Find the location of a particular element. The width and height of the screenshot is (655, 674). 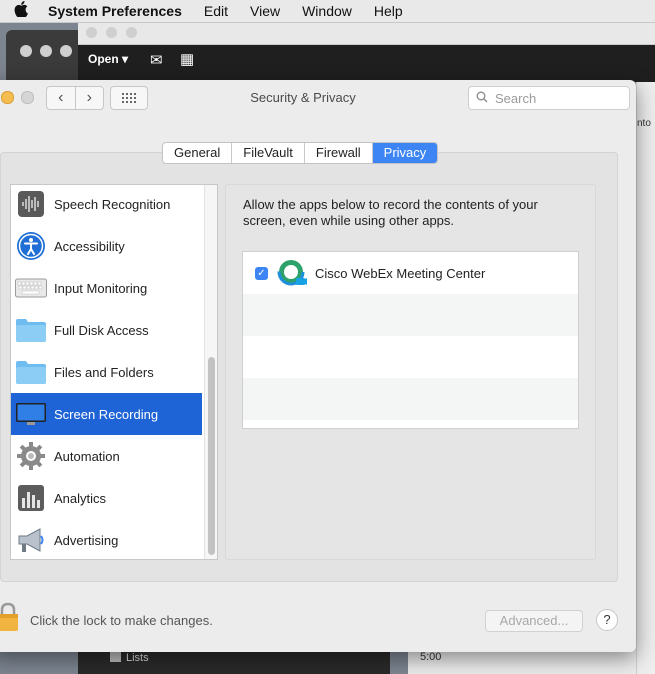

app-list: ✓ Cisco WebEx Meeting Center is located at coordinates (410, 340).